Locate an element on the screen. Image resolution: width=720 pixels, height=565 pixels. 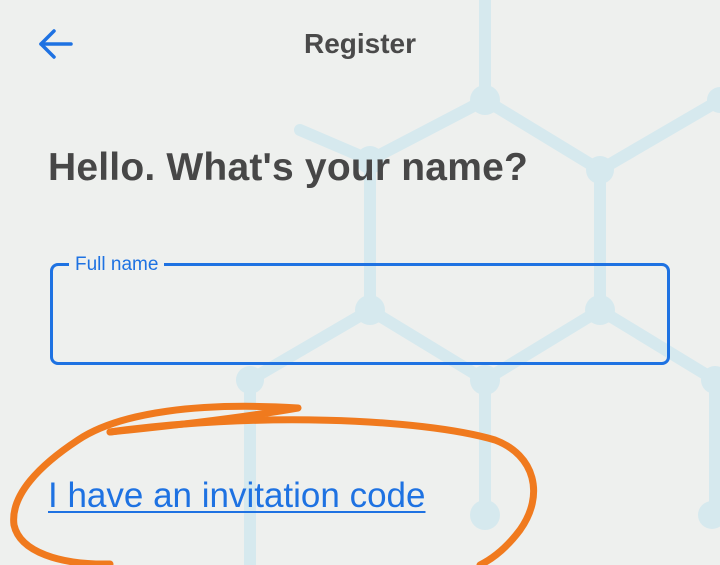
page-title: Register is located at coordinates (360, 43).